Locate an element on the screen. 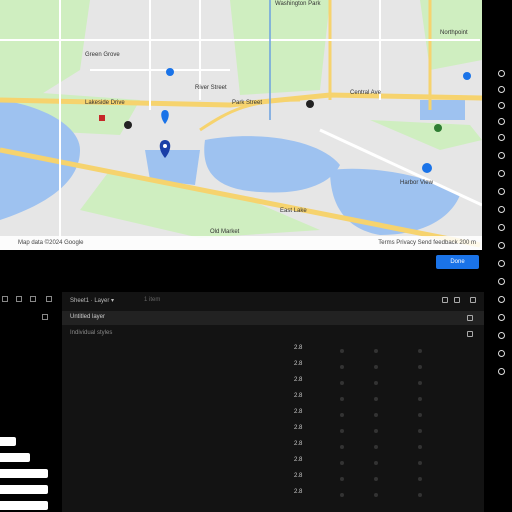 The image size is (512, 512). grid-icon is located at coordinates (501, 191).